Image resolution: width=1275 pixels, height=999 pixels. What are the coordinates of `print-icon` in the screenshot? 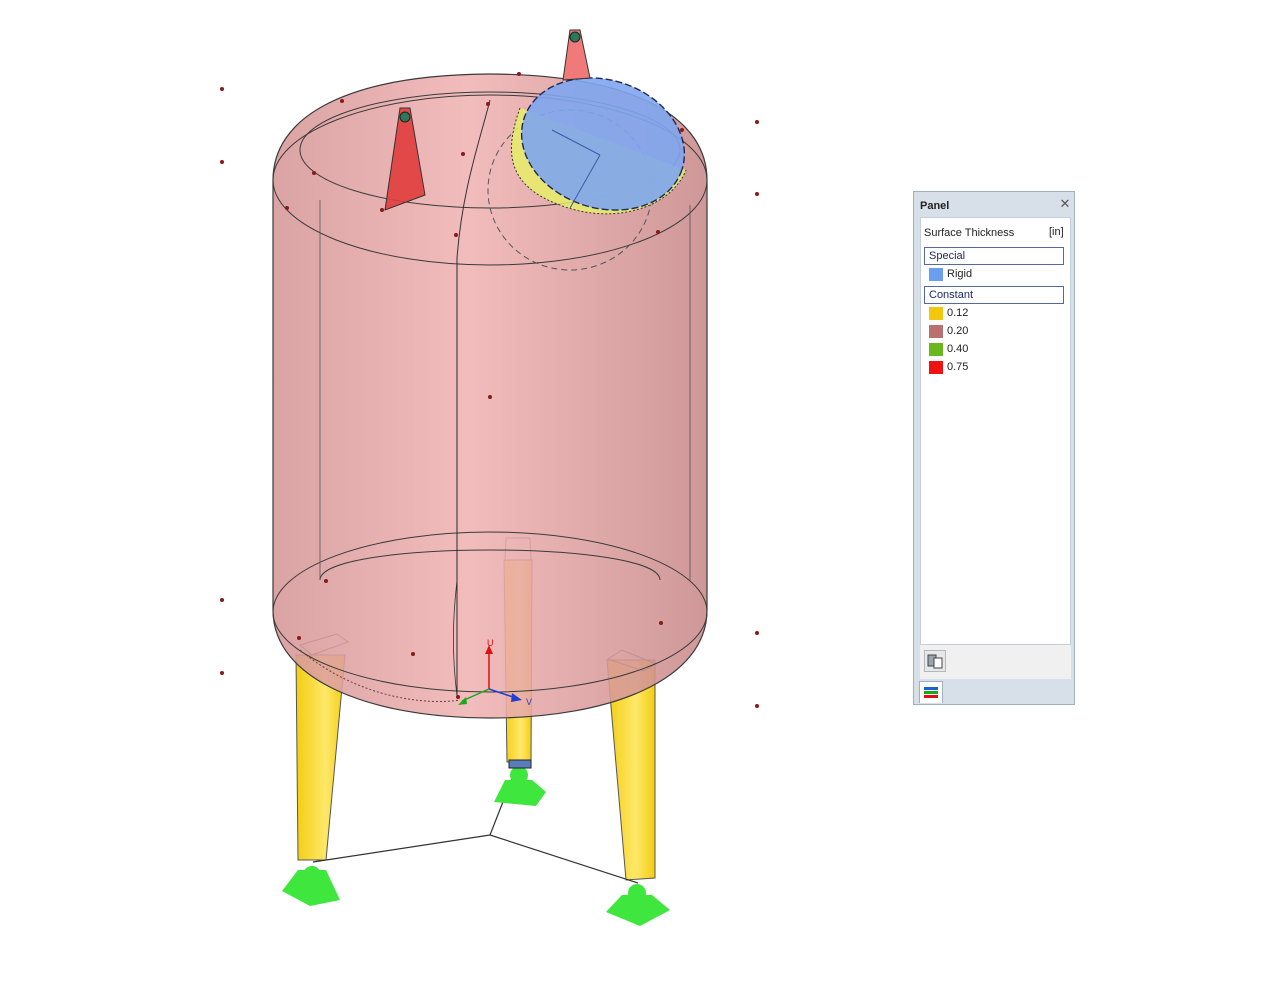 It's located at (935, 661).